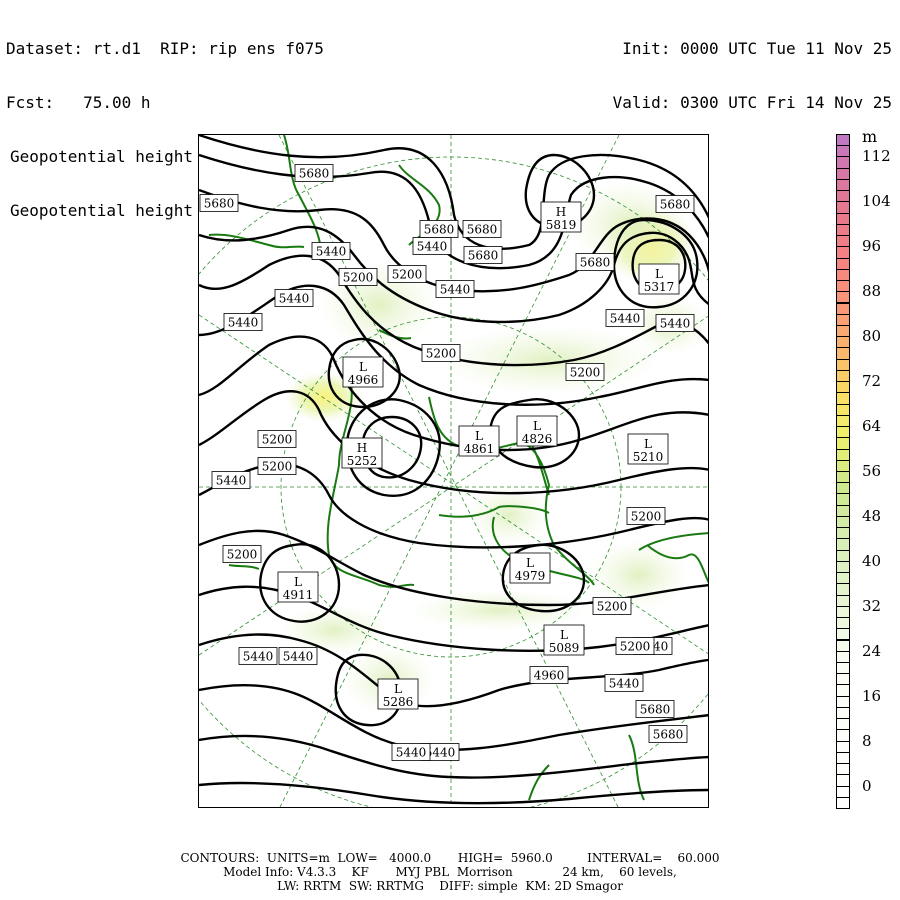  Describe the element at coordinates (876, 201) in the screenshot. I see `scale-tick-label: 104` at that location.